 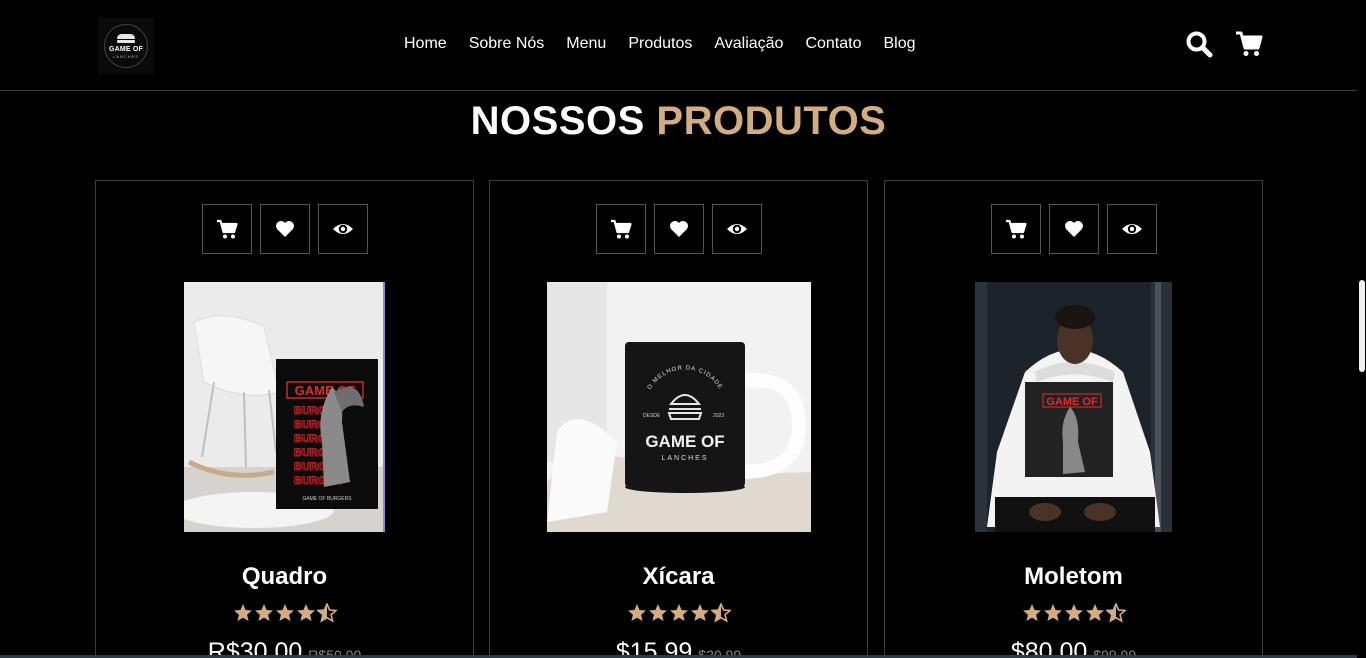 What do you see at coordinates (557, 121) in the screenshot?
I see `section-title-part1: NOSSOS` at bounding box center [557, 121].